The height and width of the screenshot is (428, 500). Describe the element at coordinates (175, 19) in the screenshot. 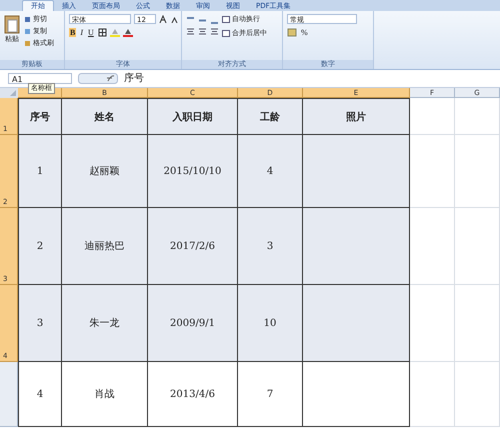

I see `shrink-font-icon` at that location.